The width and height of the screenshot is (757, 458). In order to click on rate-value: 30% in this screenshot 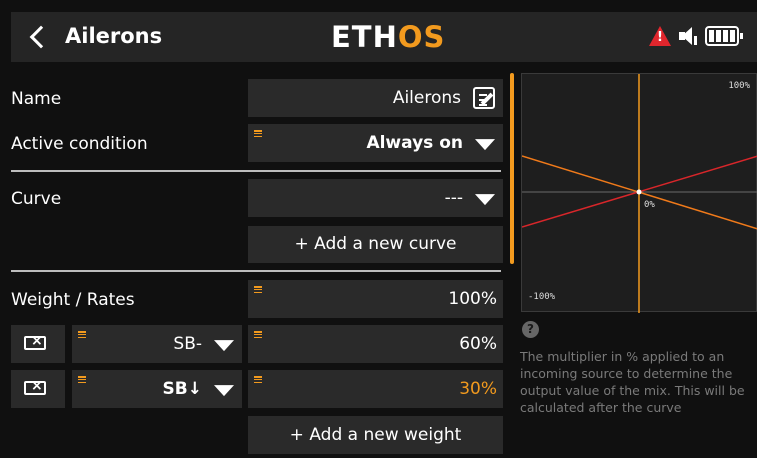, I will do `click(478, 389)`.